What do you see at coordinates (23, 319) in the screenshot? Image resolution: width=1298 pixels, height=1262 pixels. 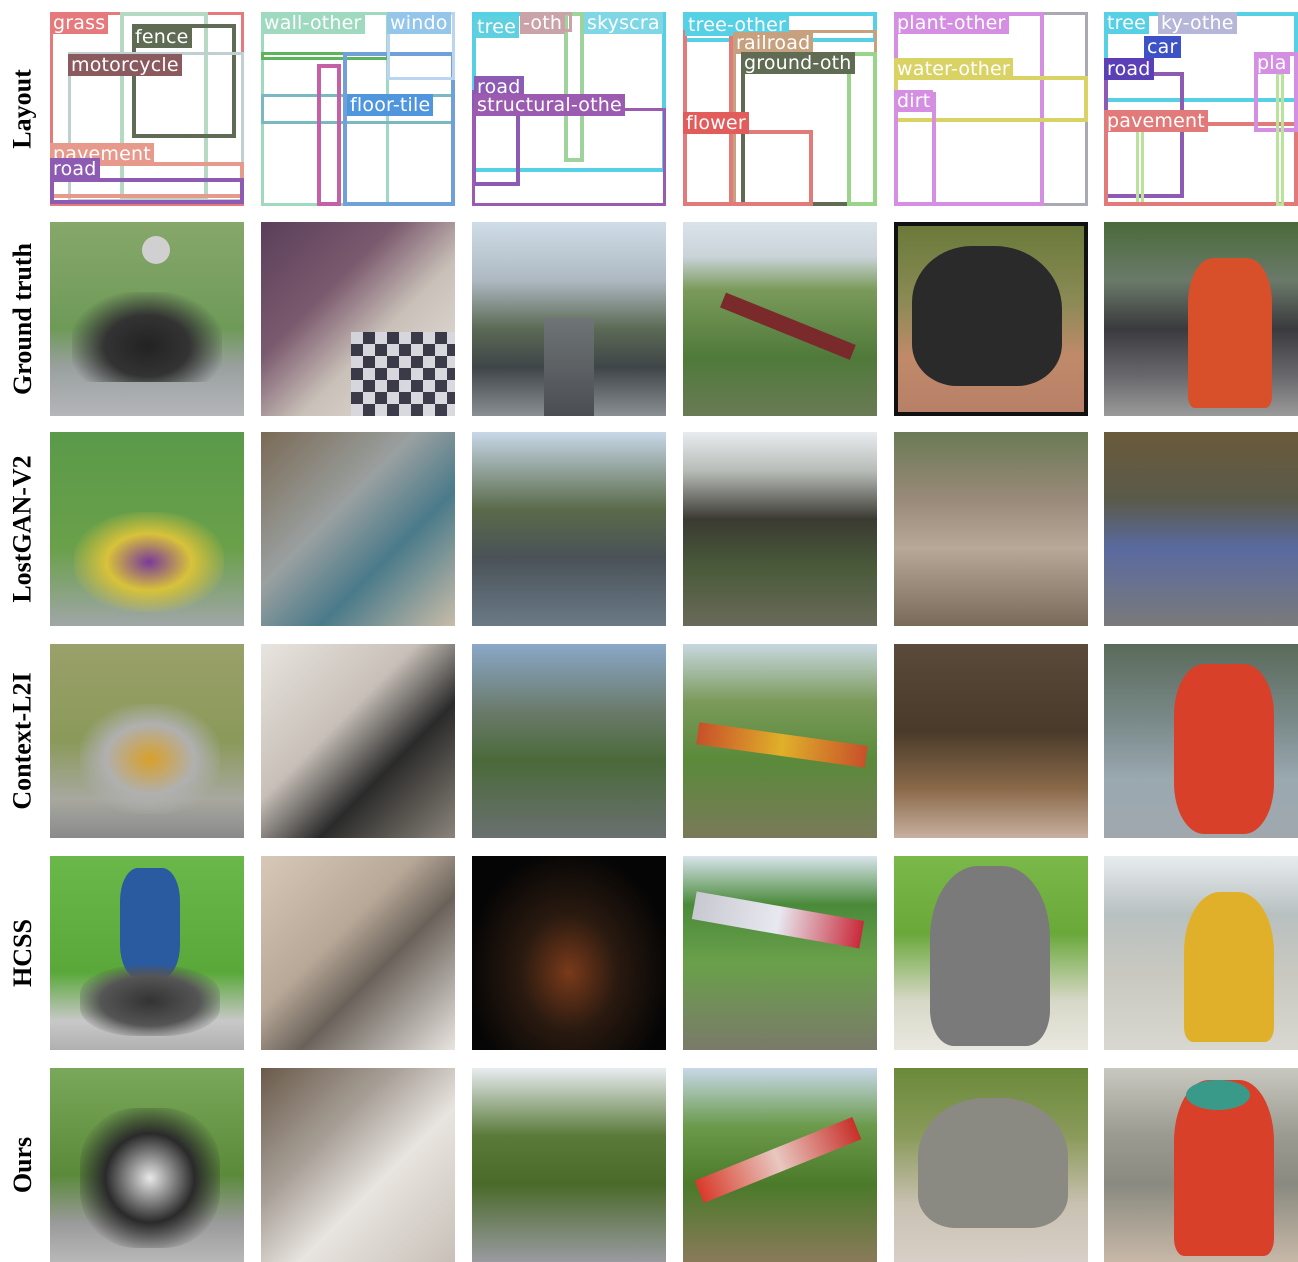 I see `row-label-ground-truth: Ground truth` at bounding box center [23, 319].